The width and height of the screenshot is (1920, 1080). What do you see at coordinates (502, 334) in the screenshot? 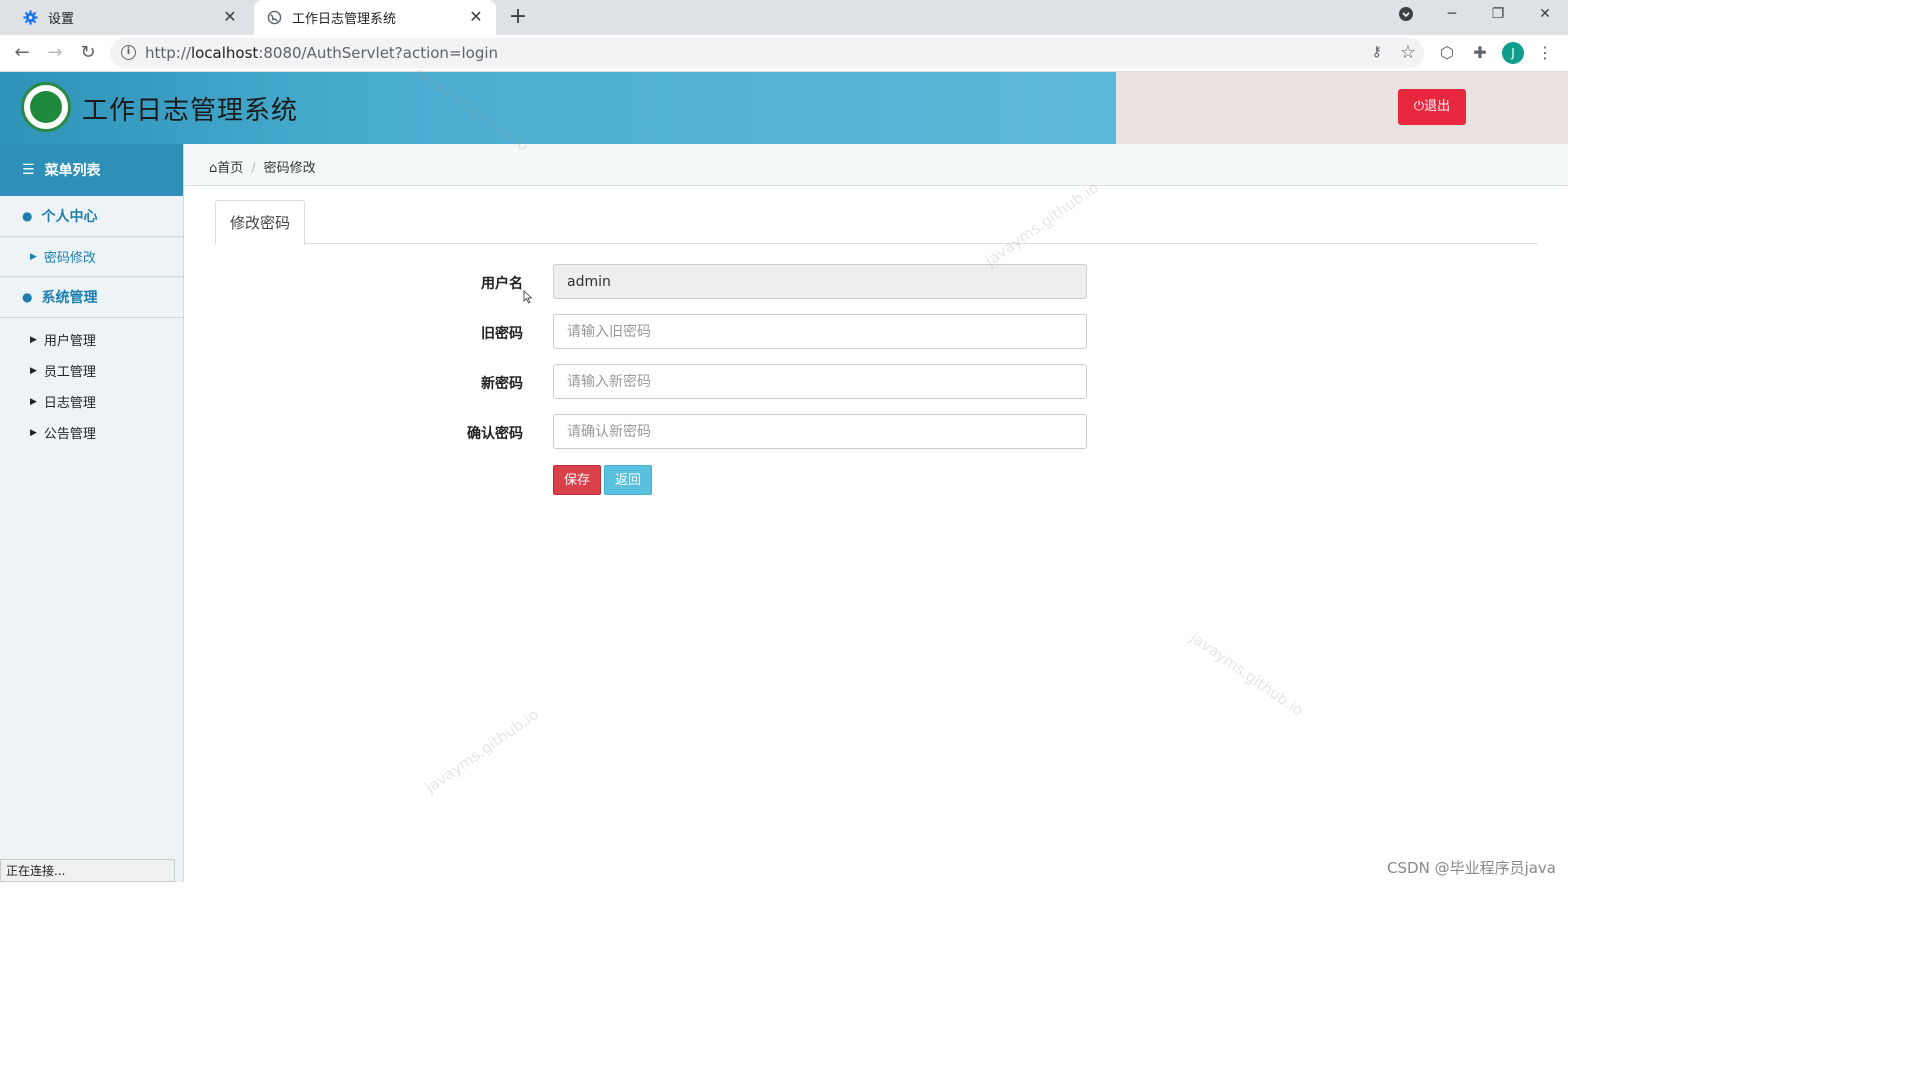
I see `old-password-label: 旧密码` at bounding box center [502, 334].